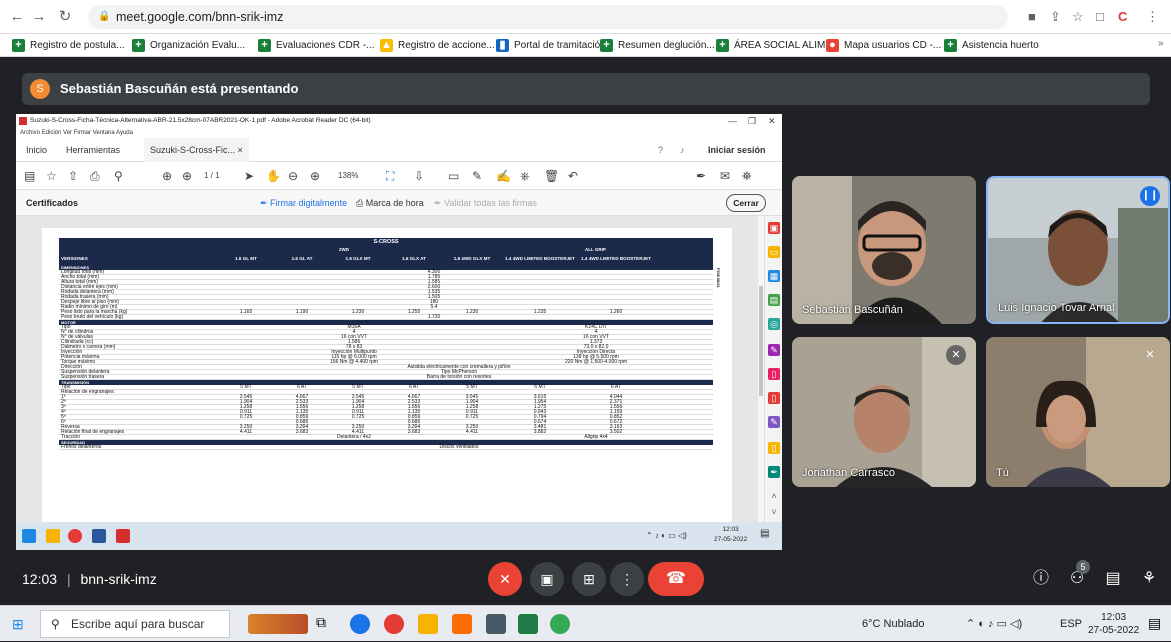 The height and width of the screenshot is (642, 1171). I want to click on compress-icon: ◎, so click(774, 324).